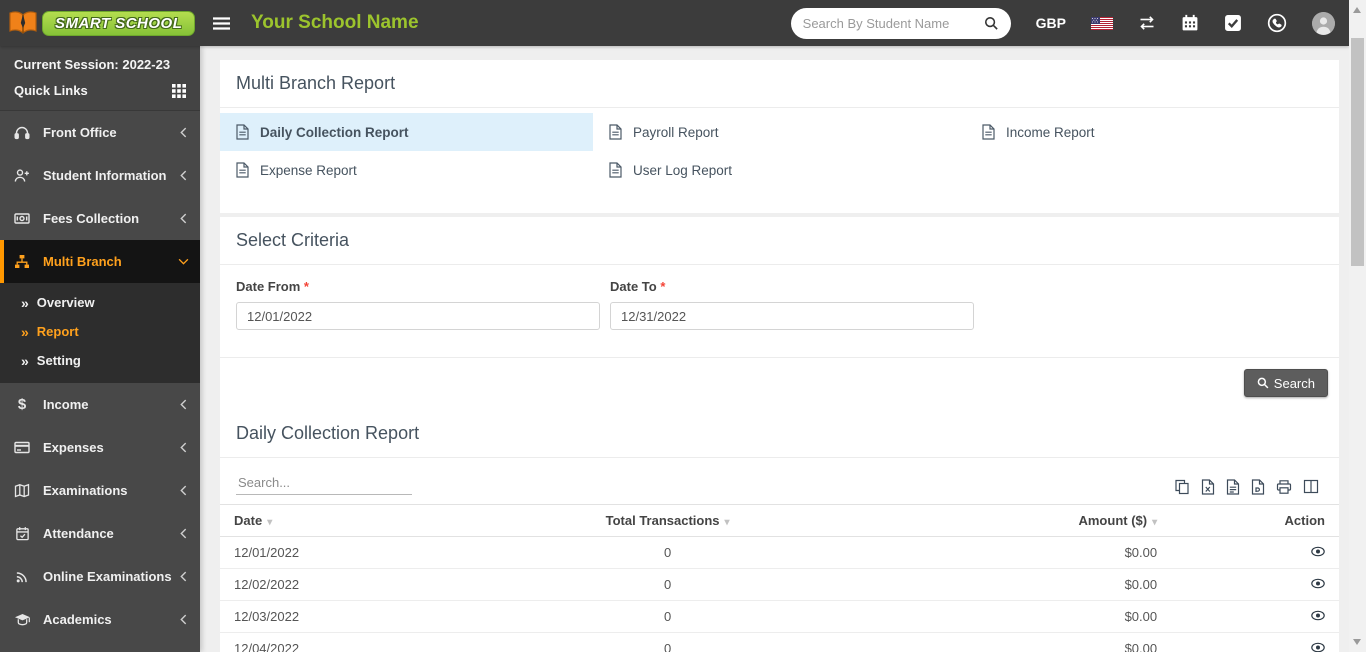  What do you see at coordinates (100, 90) in the screenshot?
I see `quick-links-button: Quick Links` at bounding box center [100, 90].